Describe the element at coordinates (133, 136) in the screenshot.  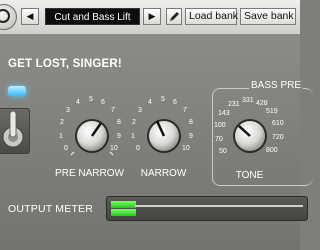
I see `narrow-tick-1: 1` at that location.